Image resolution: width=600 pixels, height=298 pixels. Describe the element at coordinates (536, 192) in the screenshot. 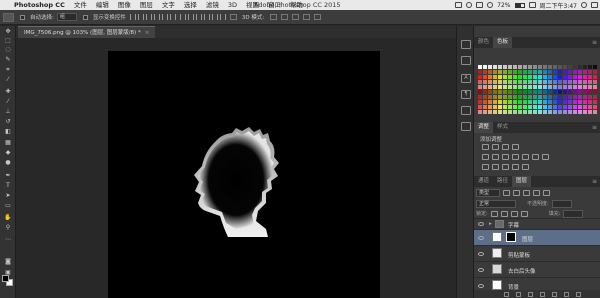

I see `filter-shape-icon` at that location.